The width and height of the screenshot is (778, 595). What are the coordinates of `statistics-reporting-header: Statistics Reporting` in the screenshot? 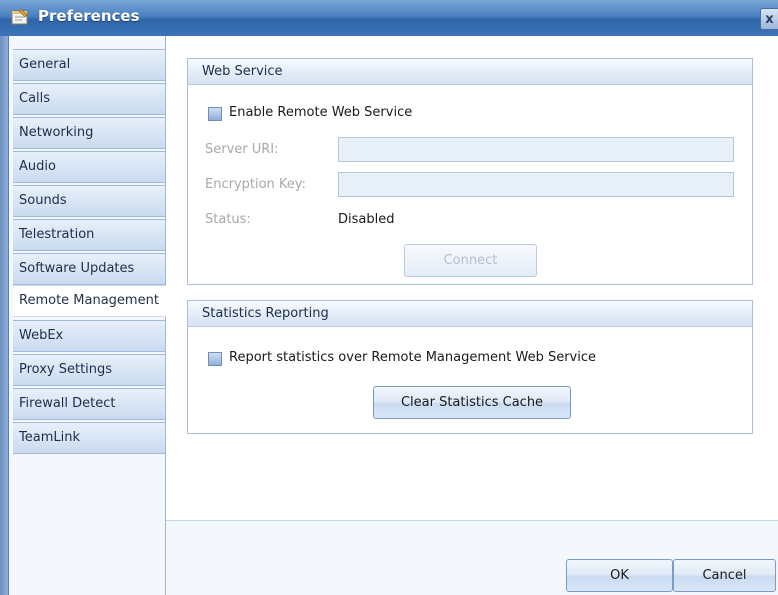 It's located at (470, 314).